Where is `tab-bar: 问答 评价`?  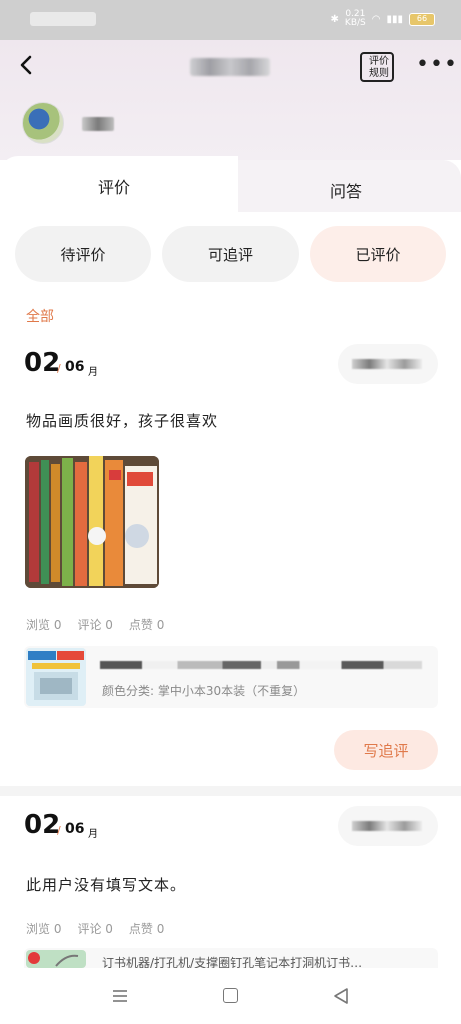 tab-bar: 问答 评价 is located at coordinates (230, 186).